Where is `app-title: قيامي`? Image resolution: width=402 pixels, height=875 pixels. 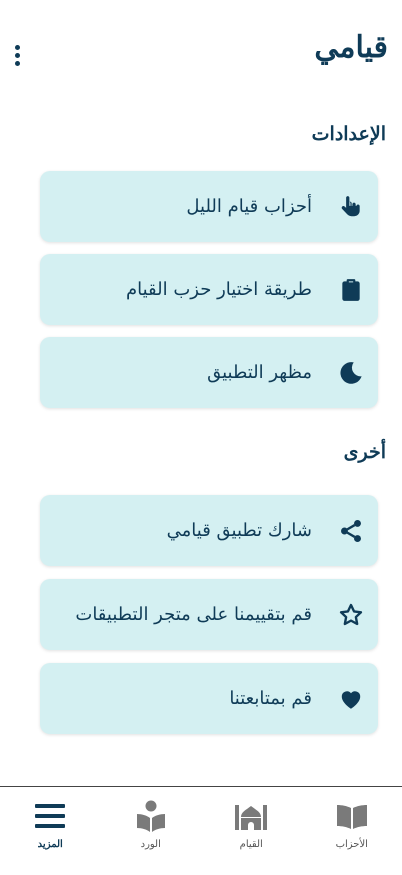 app-title: قيامي is located at coordinates (351, 47).